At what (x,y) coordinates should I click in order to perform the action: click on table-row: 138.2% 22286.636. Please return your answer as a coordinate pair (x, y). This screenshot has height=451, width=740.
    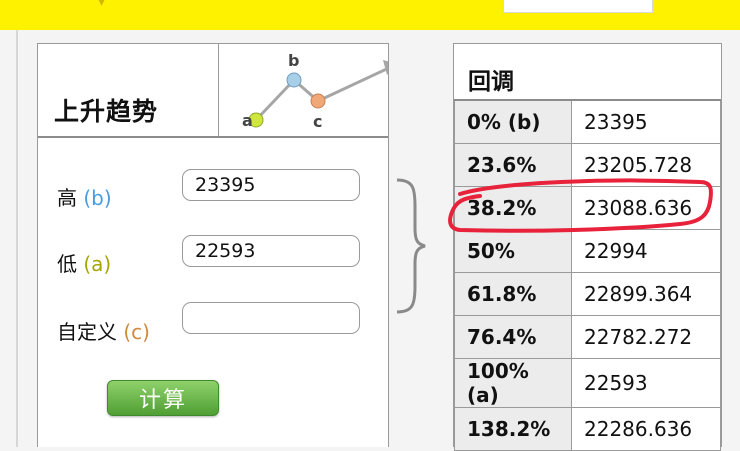
    Looking at the image, I should click on (587, 428).